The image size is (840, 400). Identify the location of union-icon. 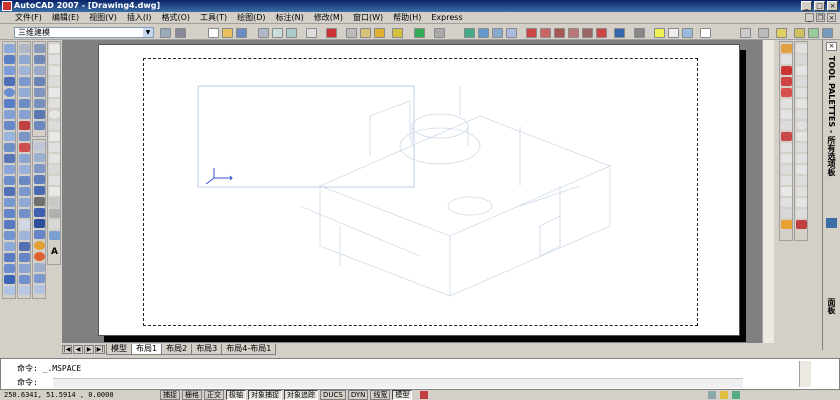
(9, 213).